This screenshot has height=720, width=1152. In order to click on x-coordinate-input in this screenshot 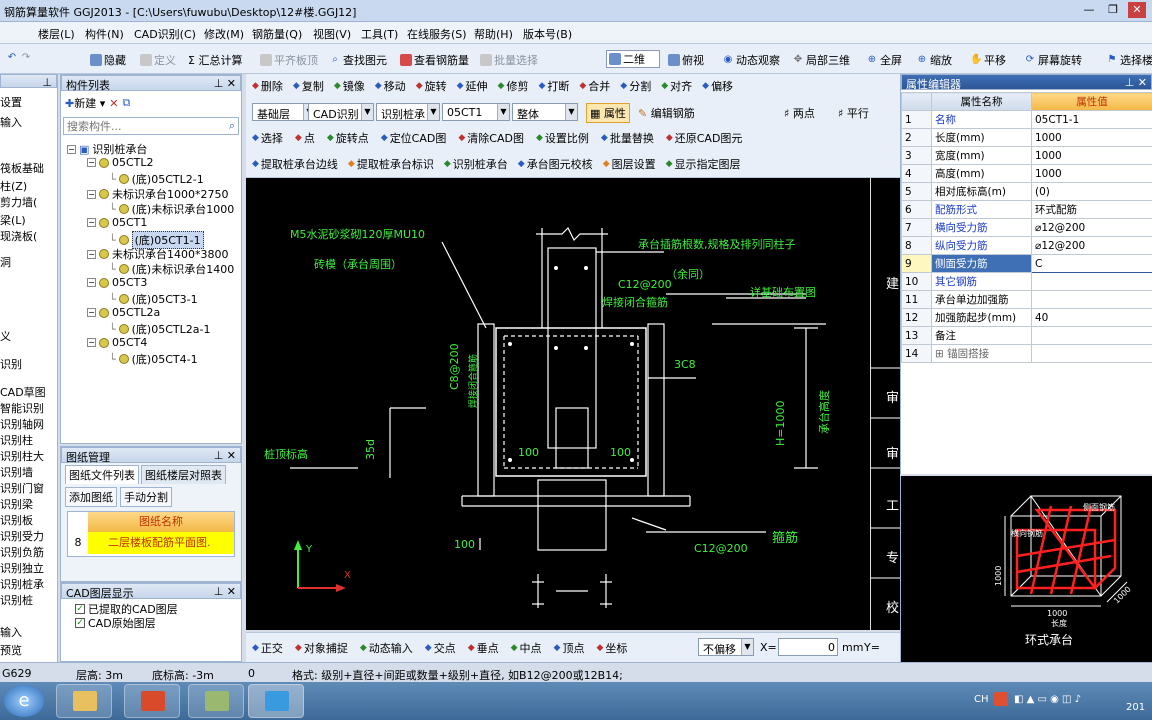, I will do `click(808, 647)`.